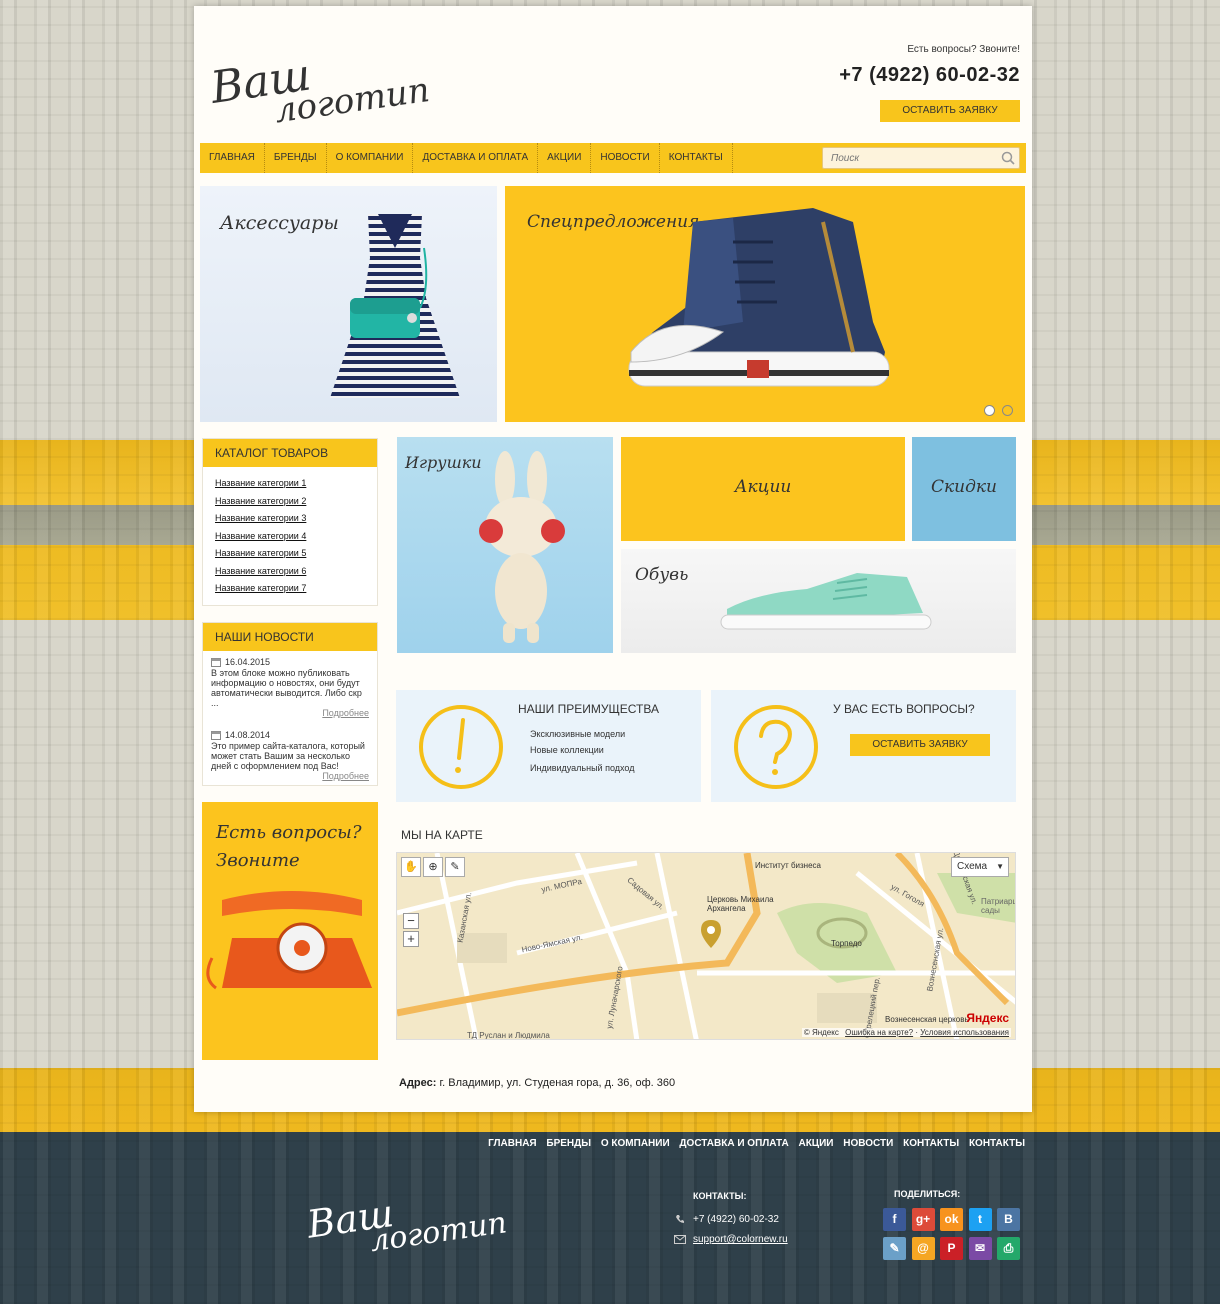  Describe the element at coordinates (972, 866) in the screenshot. I see `map-mode-value: Схема` at that location.